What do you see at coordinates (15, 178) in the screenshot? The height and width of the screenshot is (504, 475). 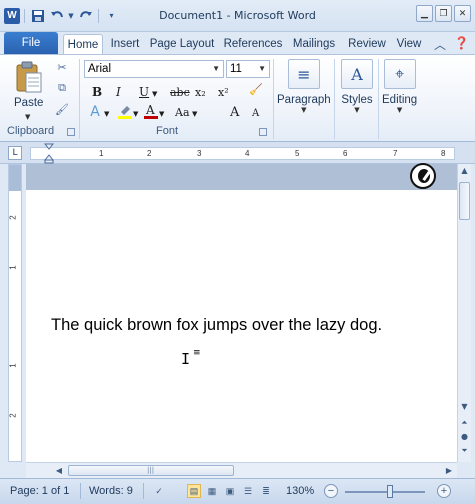 I see `vertical-ruler-margin` at bounding box center [15, 178].